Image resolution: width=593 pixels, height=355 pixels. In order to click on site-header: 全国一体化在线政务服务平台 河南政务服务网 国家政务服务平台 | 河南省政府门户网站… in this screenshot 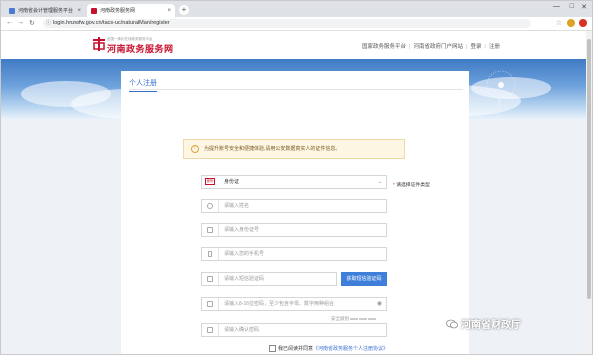, I will do `click(296, 45)`.